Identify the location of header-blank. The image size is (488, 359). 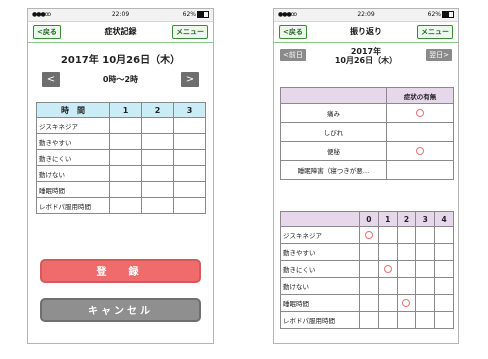
(333, 95).